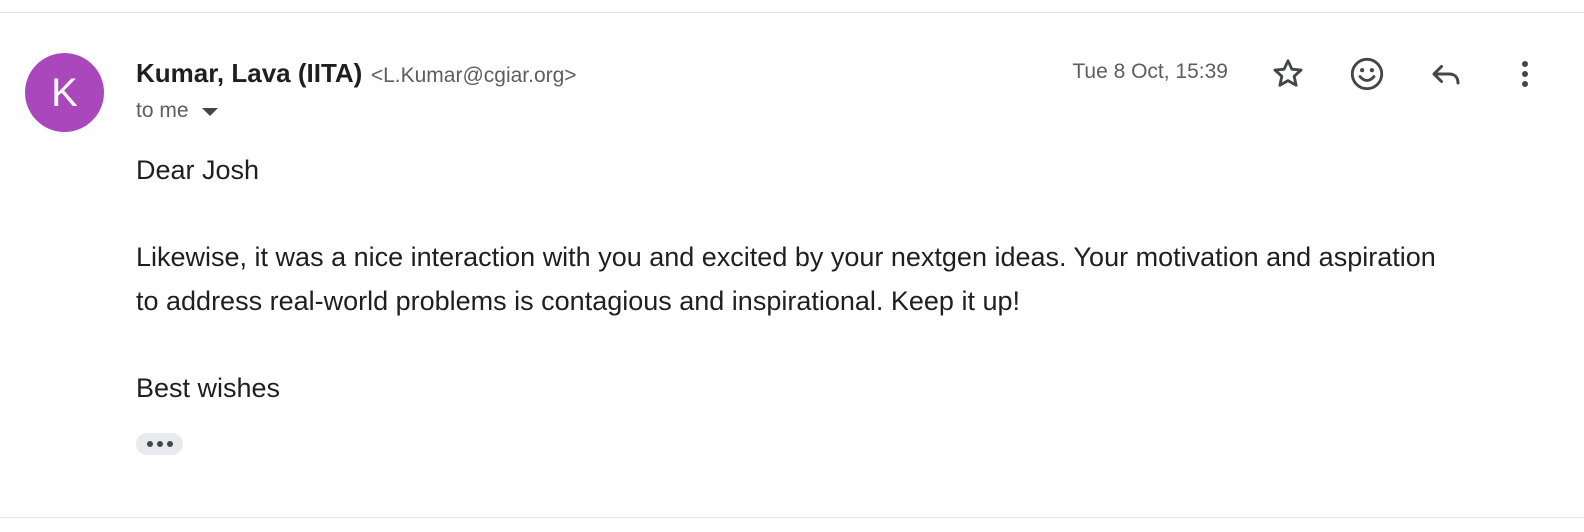  I want to click on chevron-down-icon, so click(209, 112).